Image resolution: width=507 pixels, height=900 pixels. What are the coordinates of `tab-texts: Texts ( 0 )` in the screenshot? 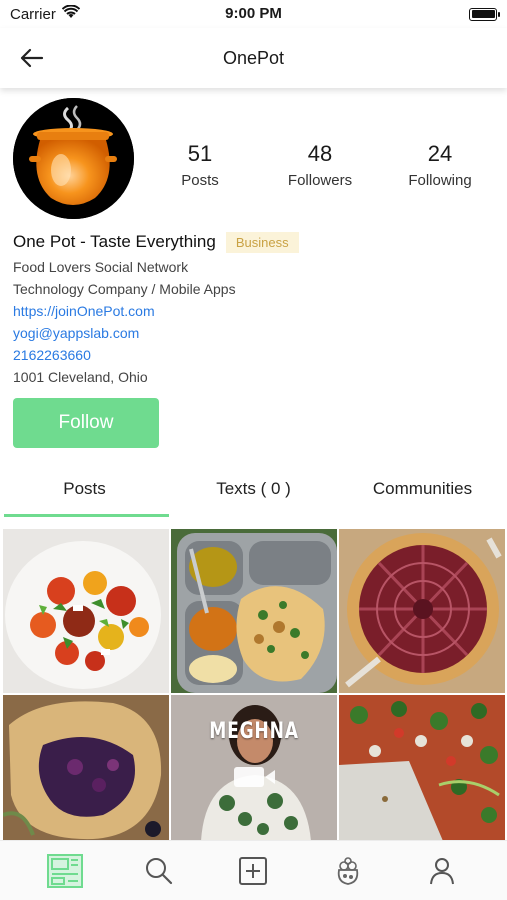 It's located at (253, 489).